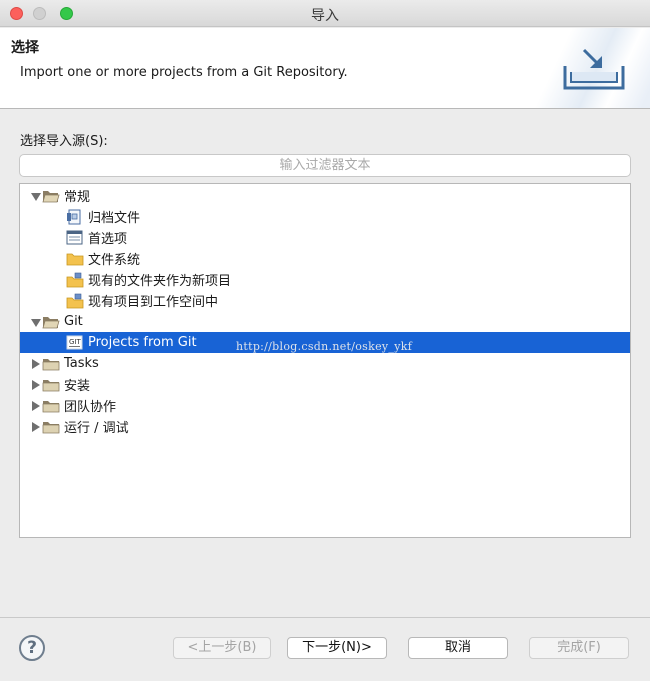 Image resolution: width=650 pixels, height=681 pixels. What do you see at coordinates (108, 239) in the screenshot?
I see `tree-node-label: 首选项` at bounding box center [108, 239].